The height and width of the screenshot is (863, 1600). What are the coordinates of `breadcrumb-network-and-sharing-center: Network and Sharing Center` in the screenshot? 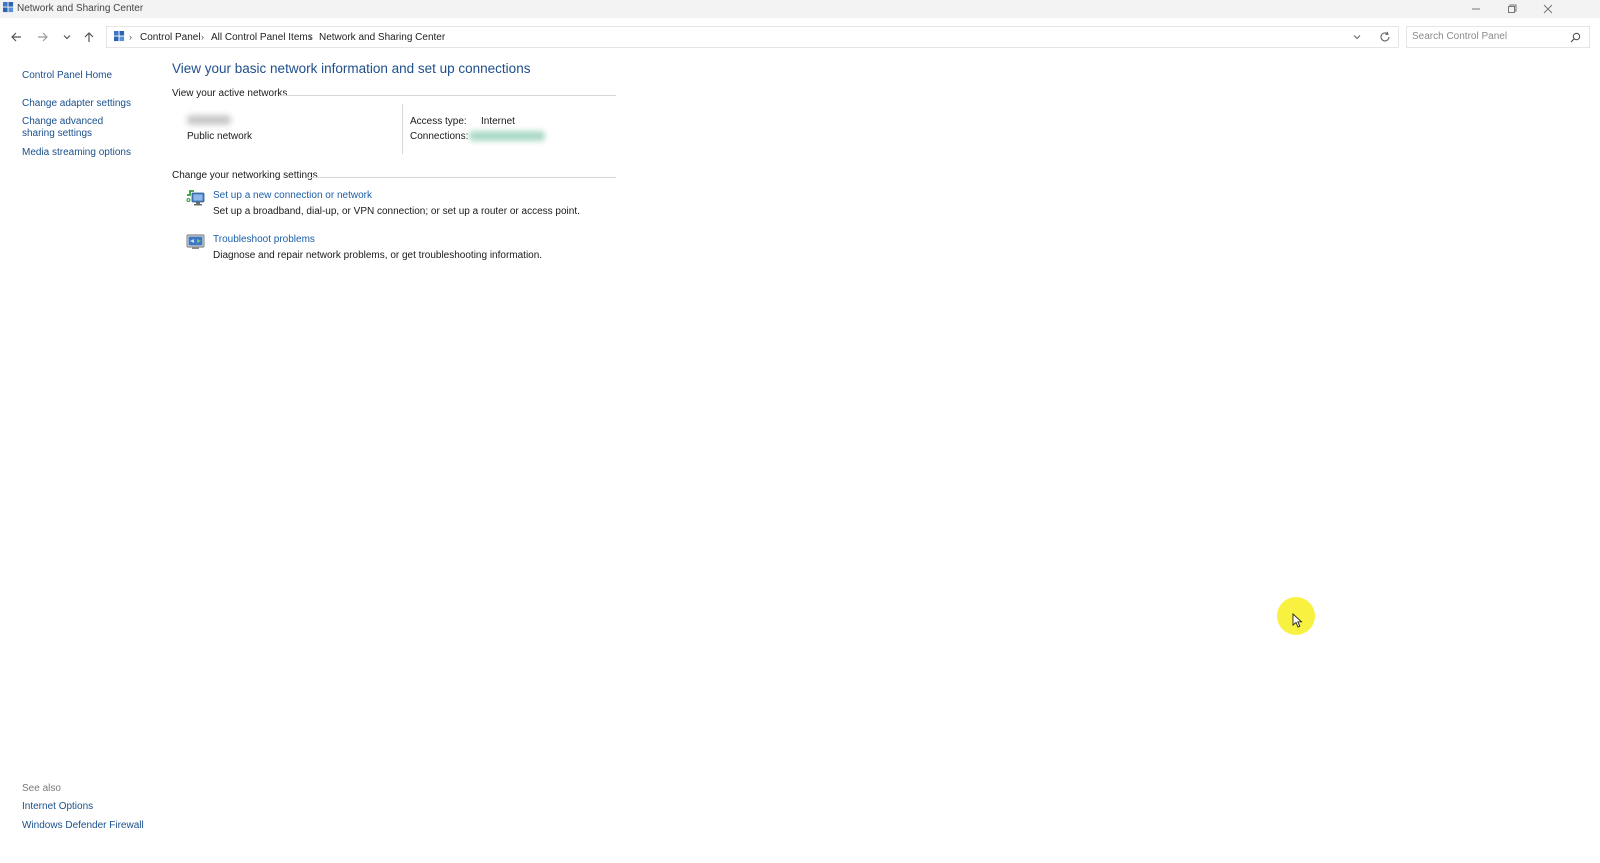 It's located at (382, 37).